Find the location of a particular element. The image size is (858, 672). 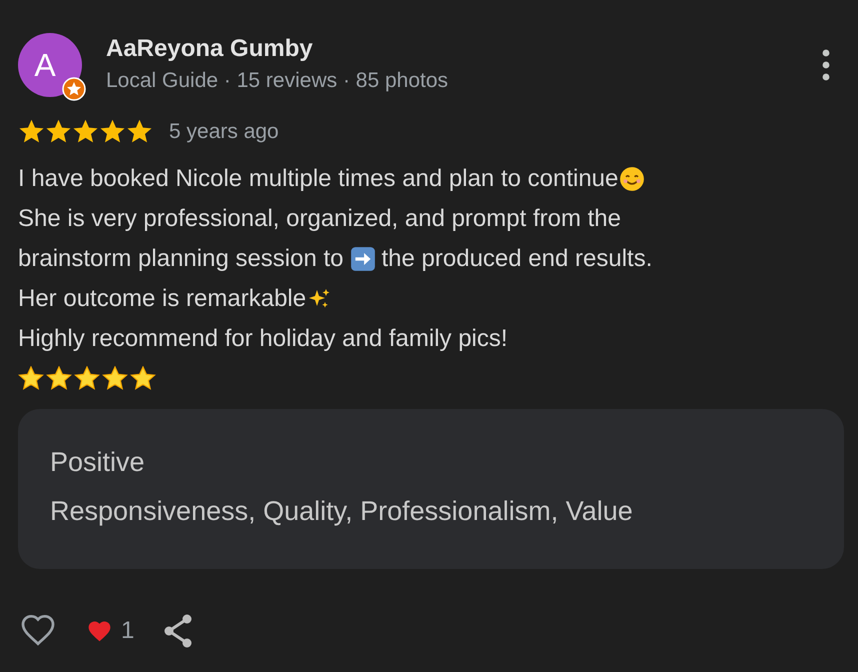

review-text: Her outcome is remarkable is located at coordinates (162, 299).